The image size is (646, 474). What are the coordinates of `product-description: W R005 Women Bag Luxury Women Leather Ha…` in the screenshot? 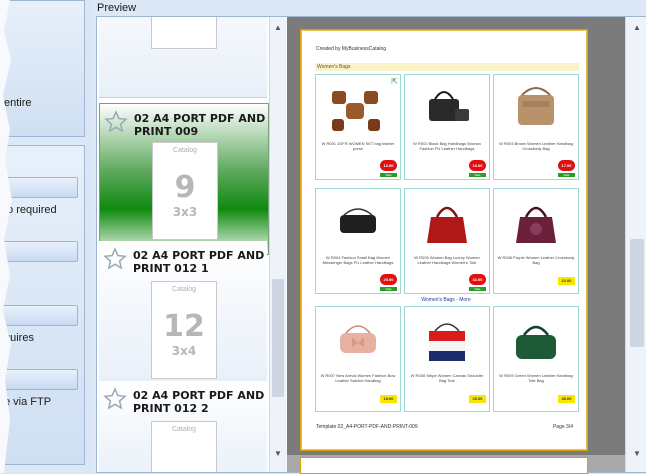 It's located at (447, 260).